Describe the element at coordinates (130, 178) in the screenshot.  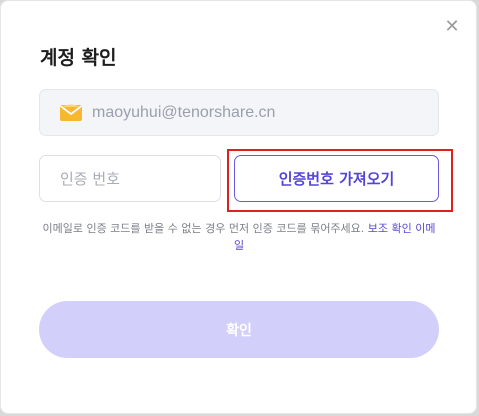
I see `verification-code-input` at that location.